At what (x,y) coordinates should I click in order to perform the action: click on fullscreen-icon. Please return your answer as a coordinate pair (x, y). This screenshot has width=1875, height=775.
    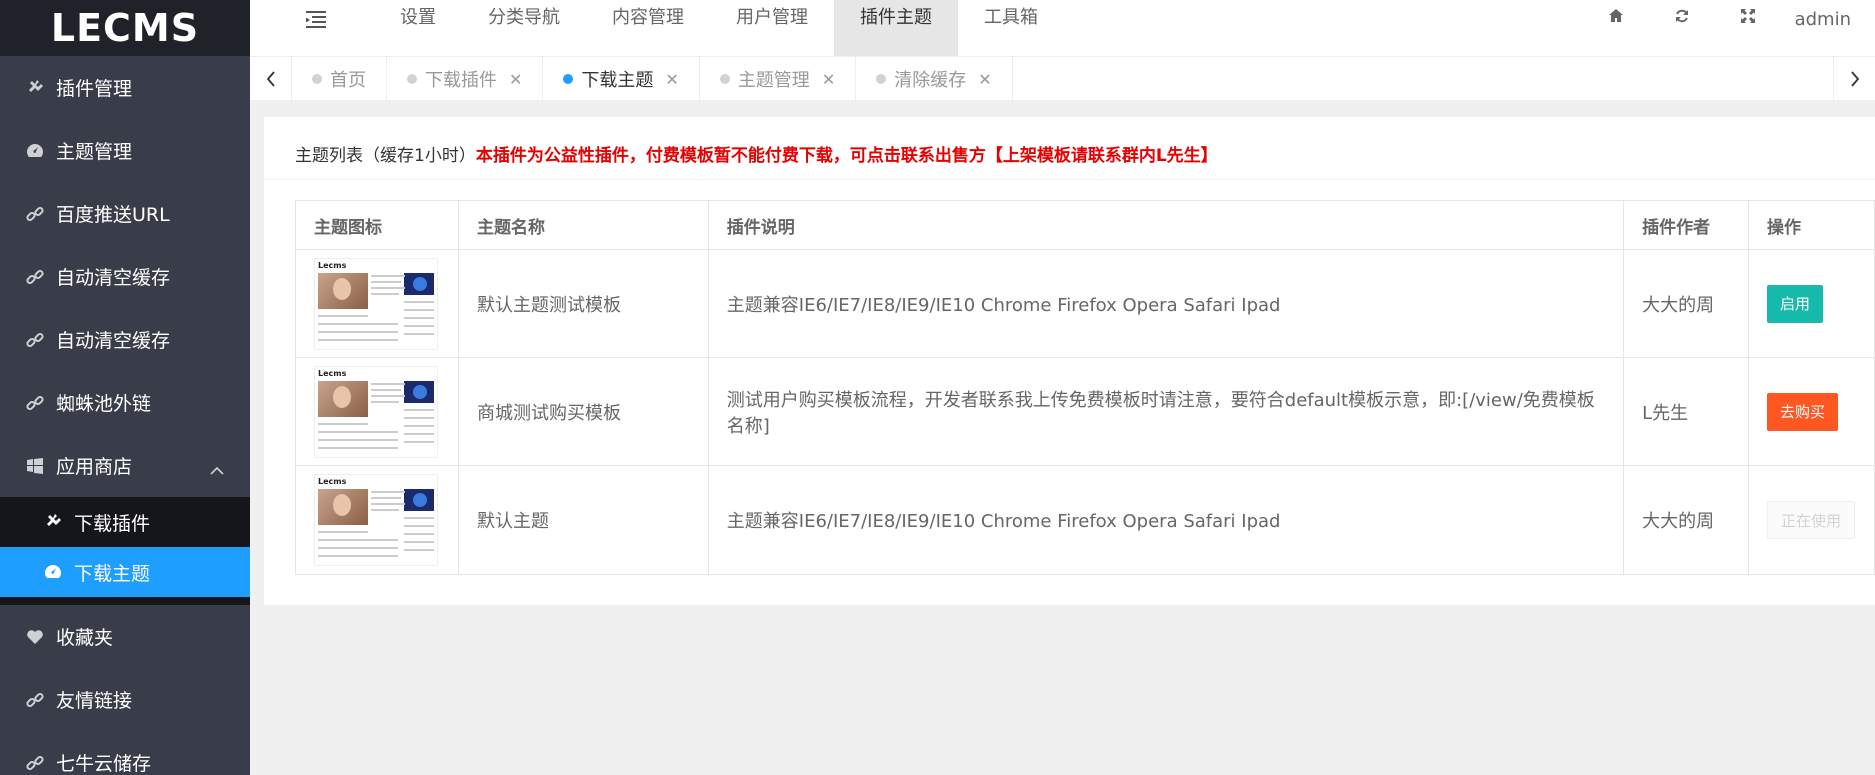
    Looking at the image, I should click on (1748, 16).